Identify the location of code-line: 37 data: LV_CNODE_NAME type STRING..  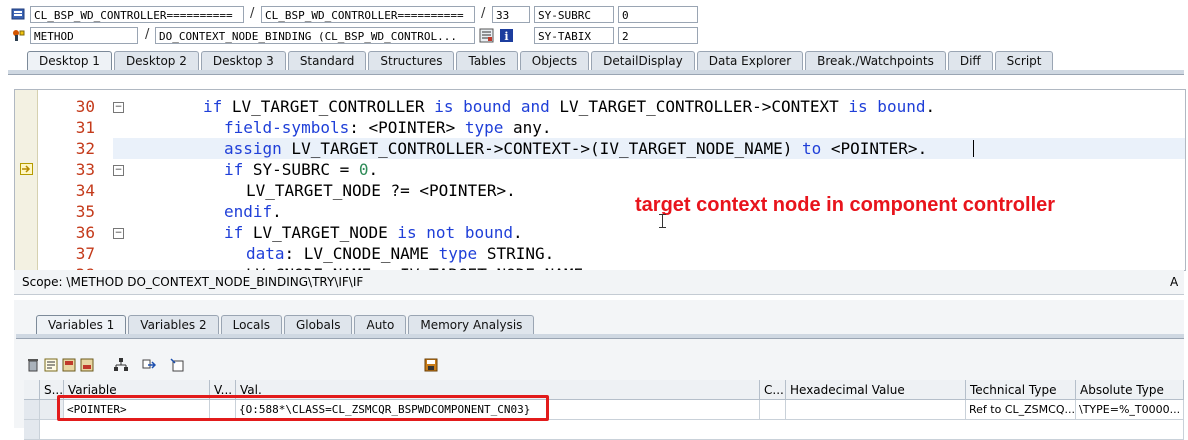
(600, 253).